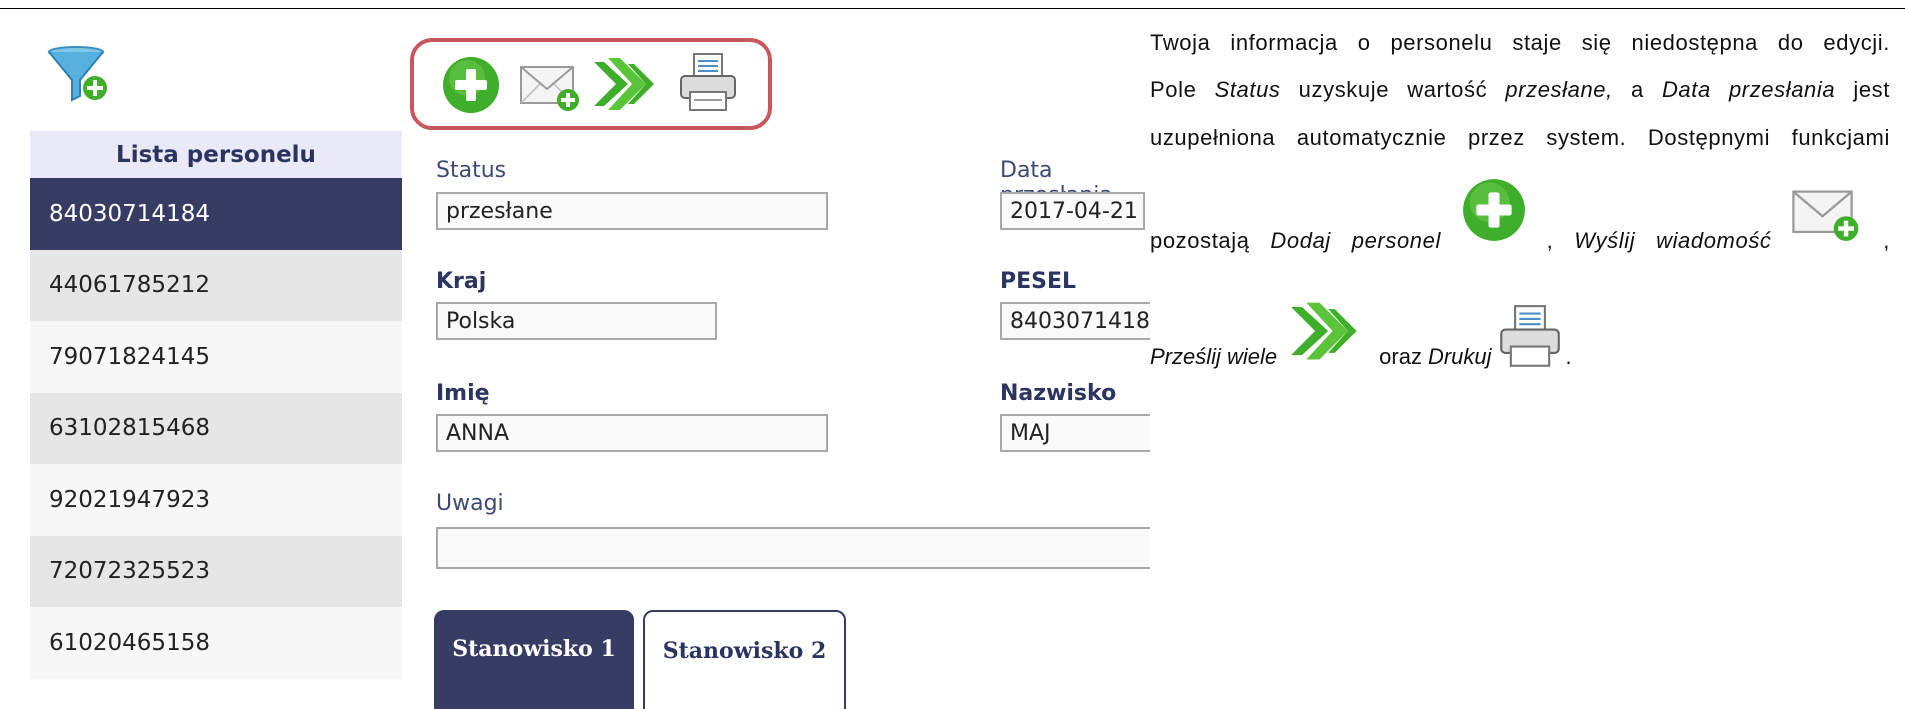  I want to click on list-item: 63102815468, so click(216, 428).